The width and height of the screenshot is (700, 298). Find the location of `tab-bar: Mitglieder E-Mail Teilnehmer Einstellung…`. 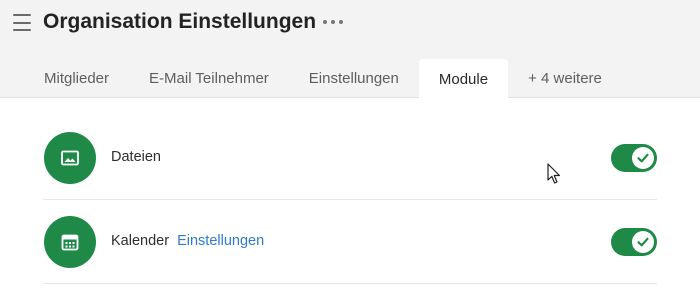

tab-bar: Mitglieder E-Mail Teilnehmer Einstellung… is located at coordinates (323, 78).